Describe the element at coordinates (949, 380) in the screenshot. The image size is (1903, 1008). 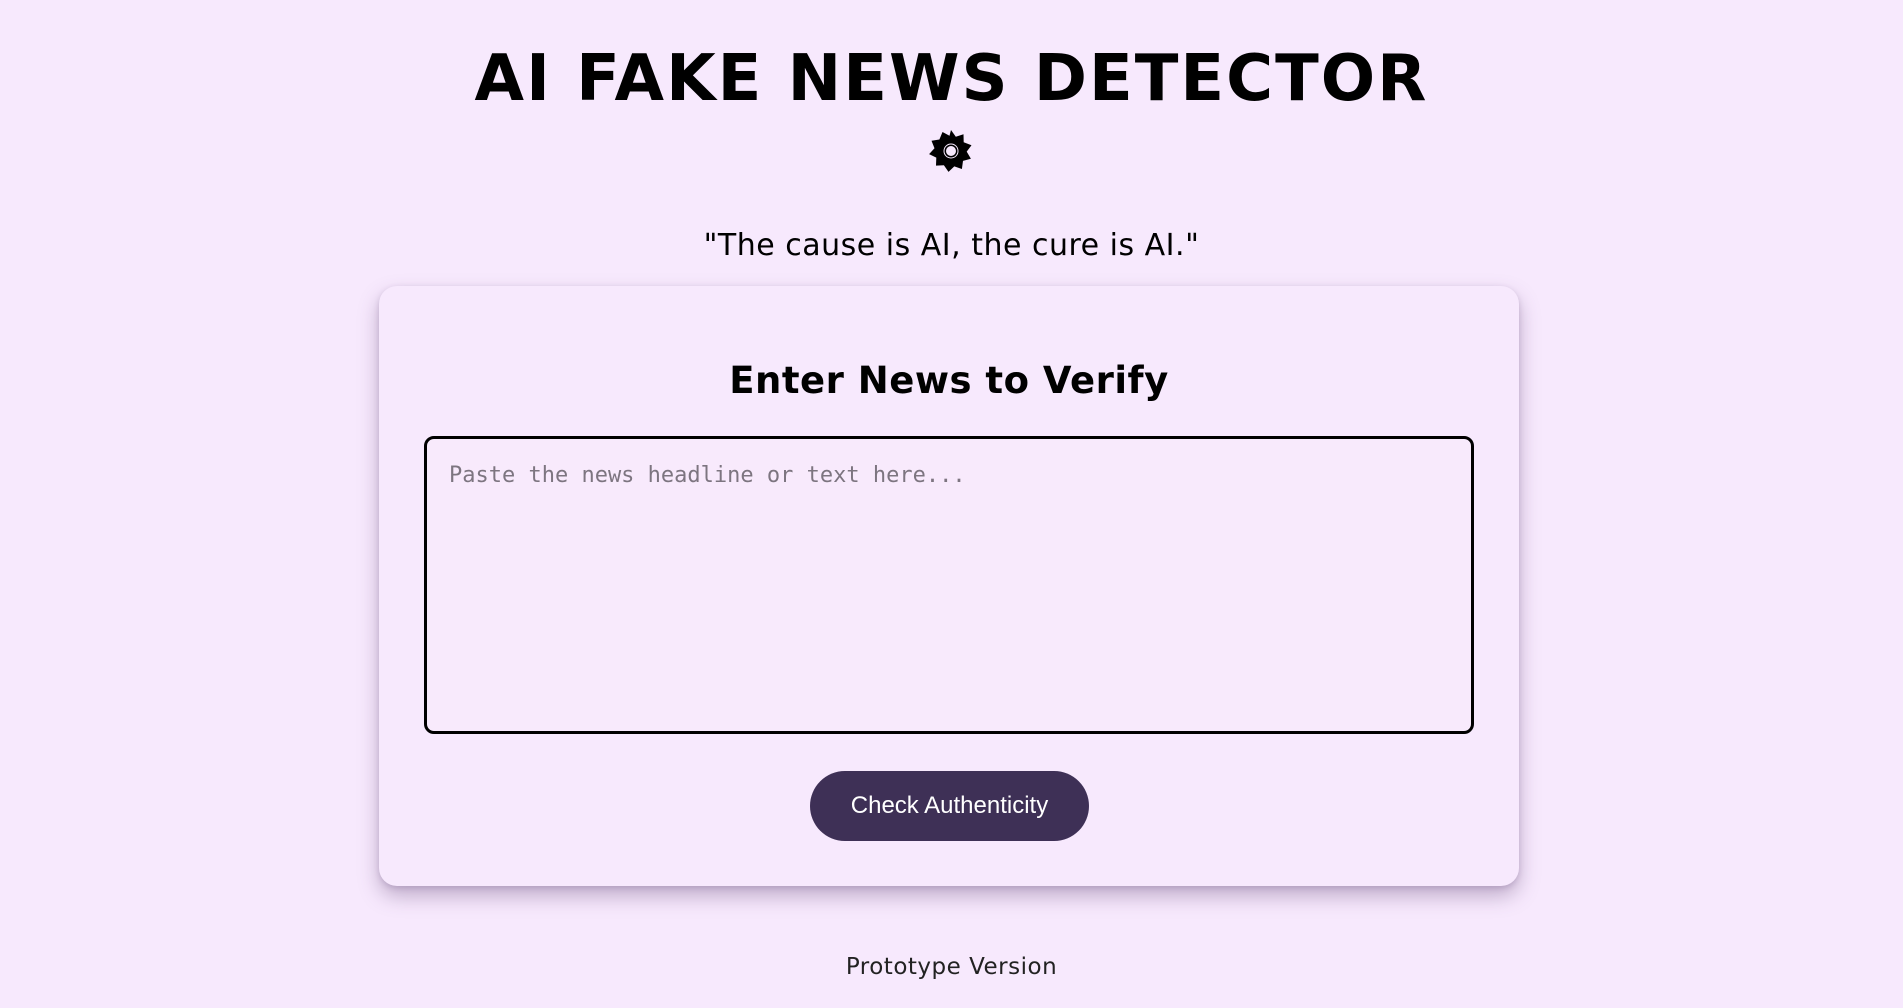
I see `card-heading: Enter News to Verify` at that location.